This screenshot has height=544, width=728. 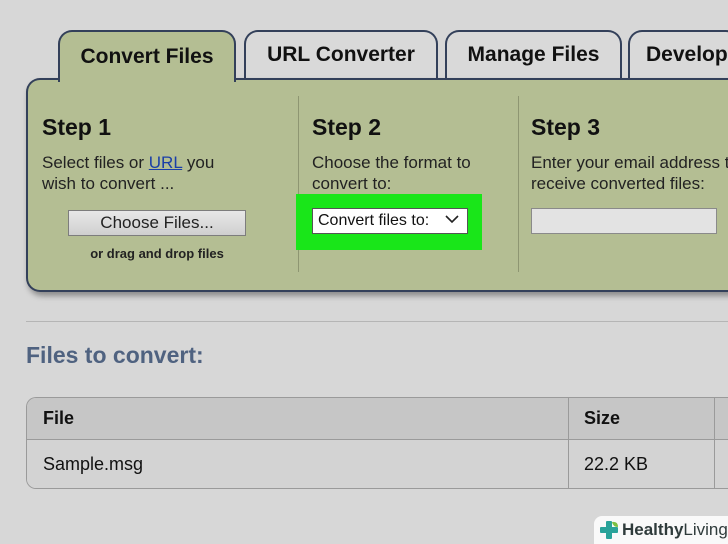 I want to click on format-select-value: Convert files to:, so click(x=374, y=220).